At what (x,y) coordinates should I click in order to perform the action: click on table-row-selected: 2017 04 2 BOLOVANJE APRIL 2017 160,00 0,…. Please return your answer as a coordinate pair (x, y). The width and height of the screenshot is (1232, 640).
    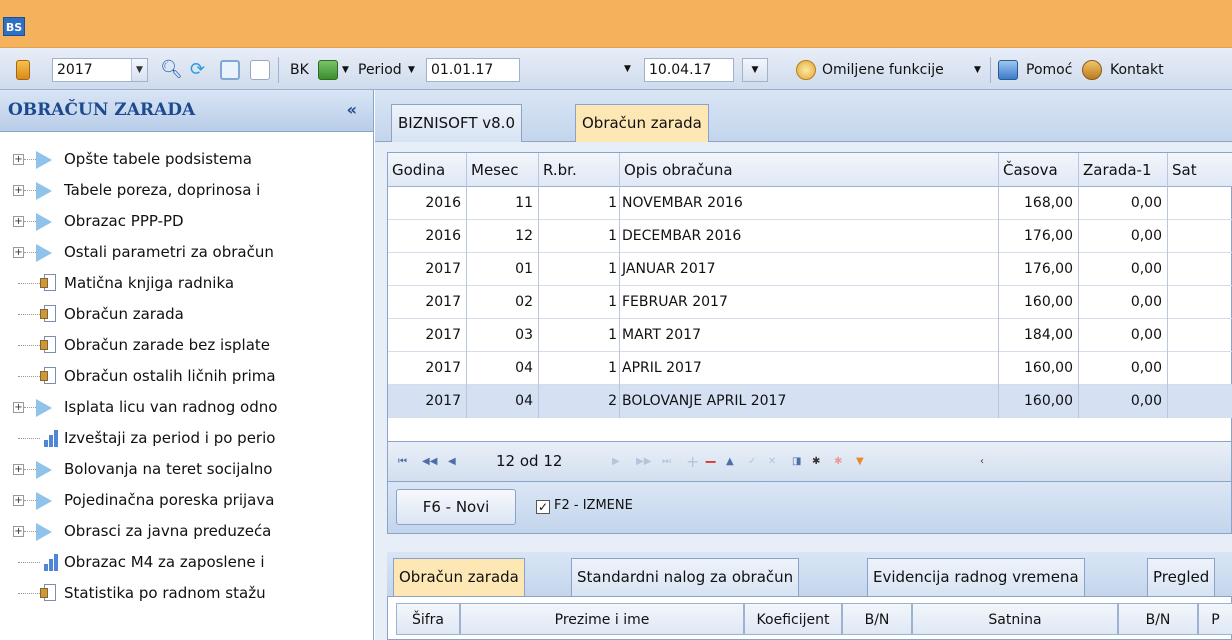
    Looking at the image, I should click on (810, 401).